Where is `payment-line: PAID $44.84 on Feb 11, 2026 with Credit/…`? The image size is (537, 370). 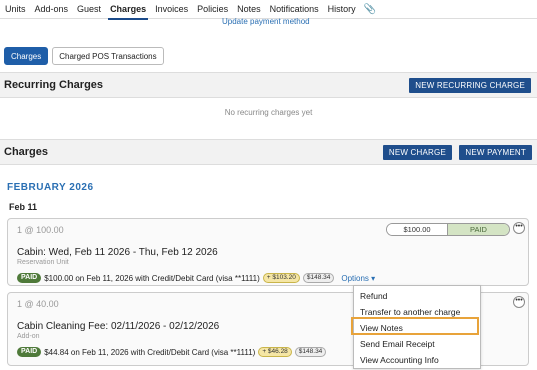 payment-line: PAID $44.84 on Feb 11, 2026 with Credit/… is located at coordinates (172, 352).